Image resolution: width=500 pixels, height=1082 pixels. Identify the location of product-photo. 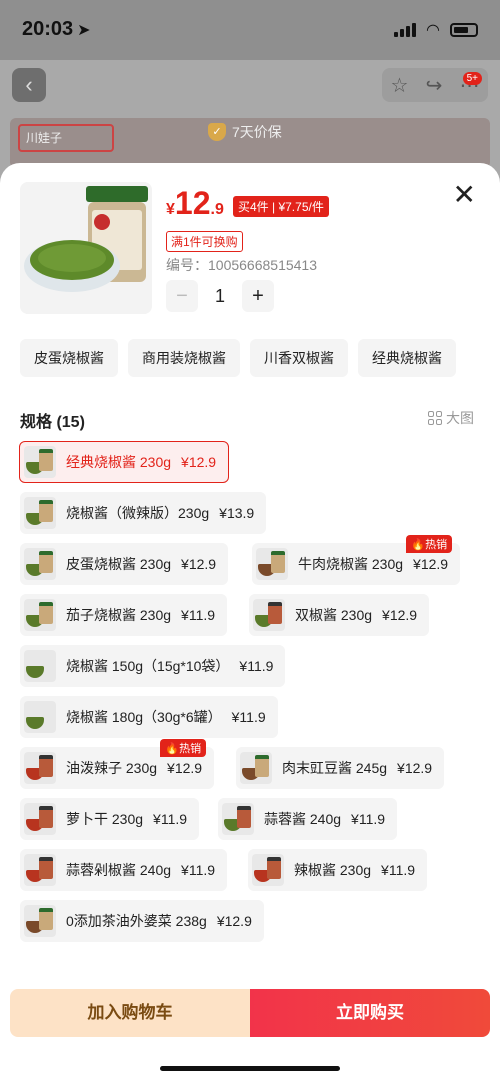
(86, 248).